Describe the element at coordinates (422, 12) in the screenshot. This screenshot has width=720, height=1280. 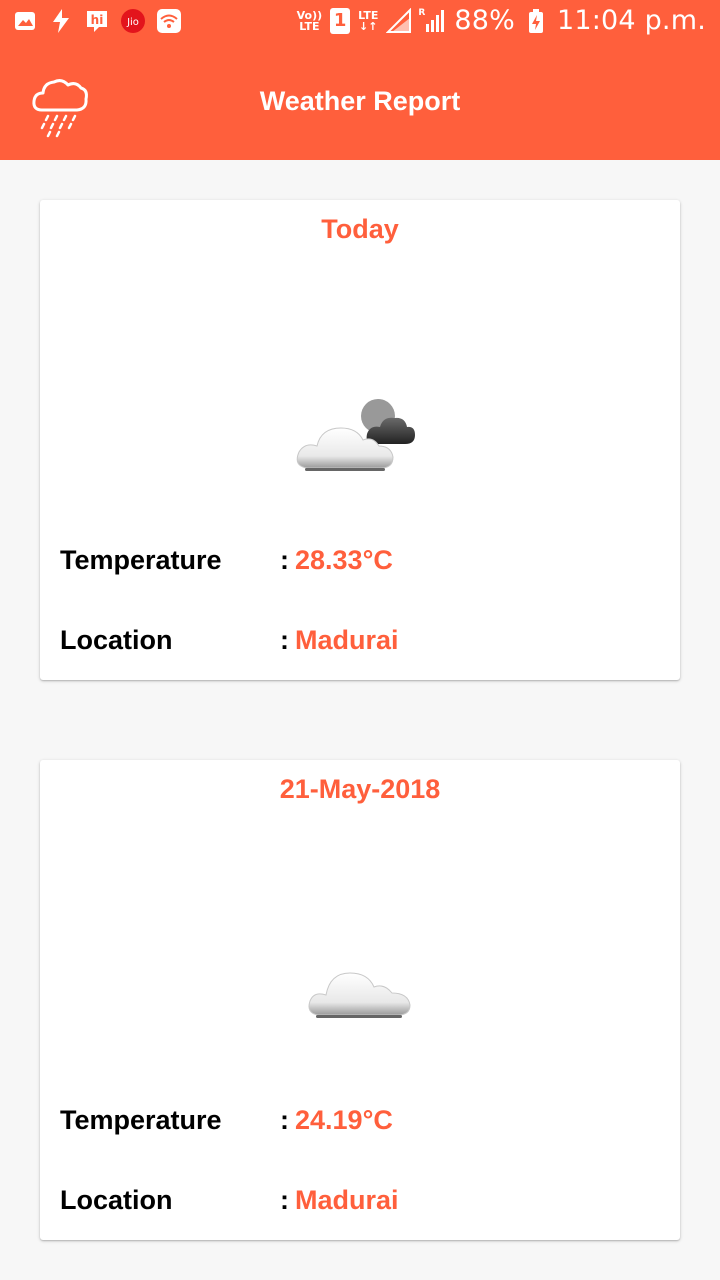
I see `roaming-label: R` at that location.